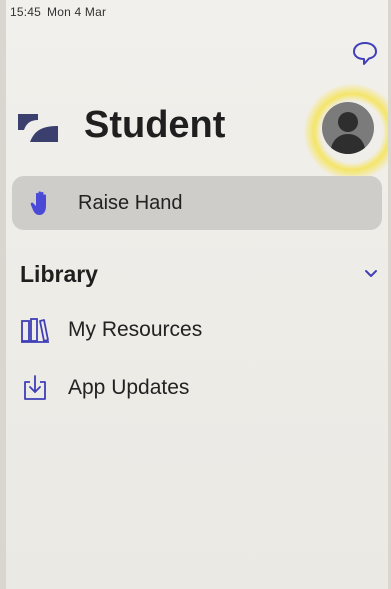 The width and height of the screenshot is (391, 589). What do you see at coordinates (155, 125) in the screenshot?
I see `page-title: Student` at bounding box center [155, 125].